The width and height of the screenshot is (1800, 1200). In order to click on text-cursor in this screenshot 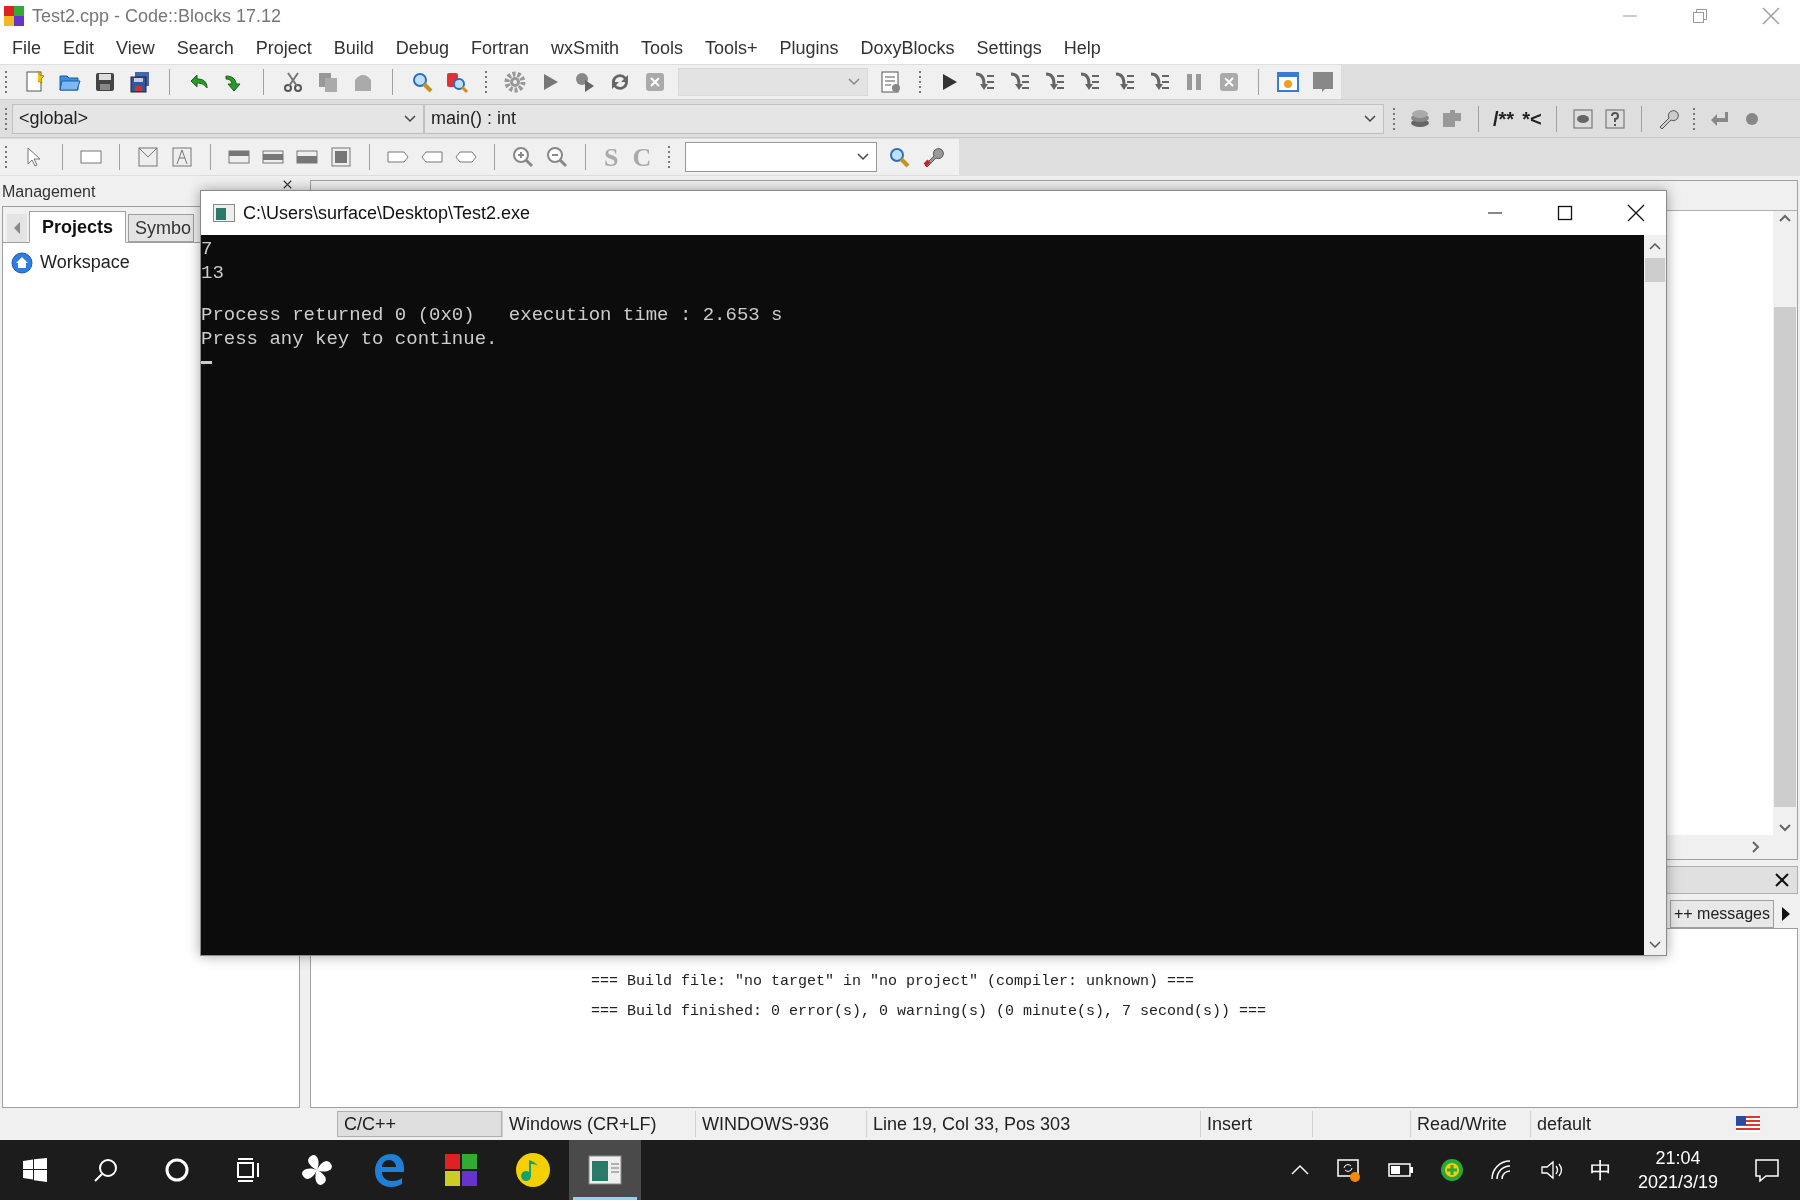, I will do `click(206, 362)`.